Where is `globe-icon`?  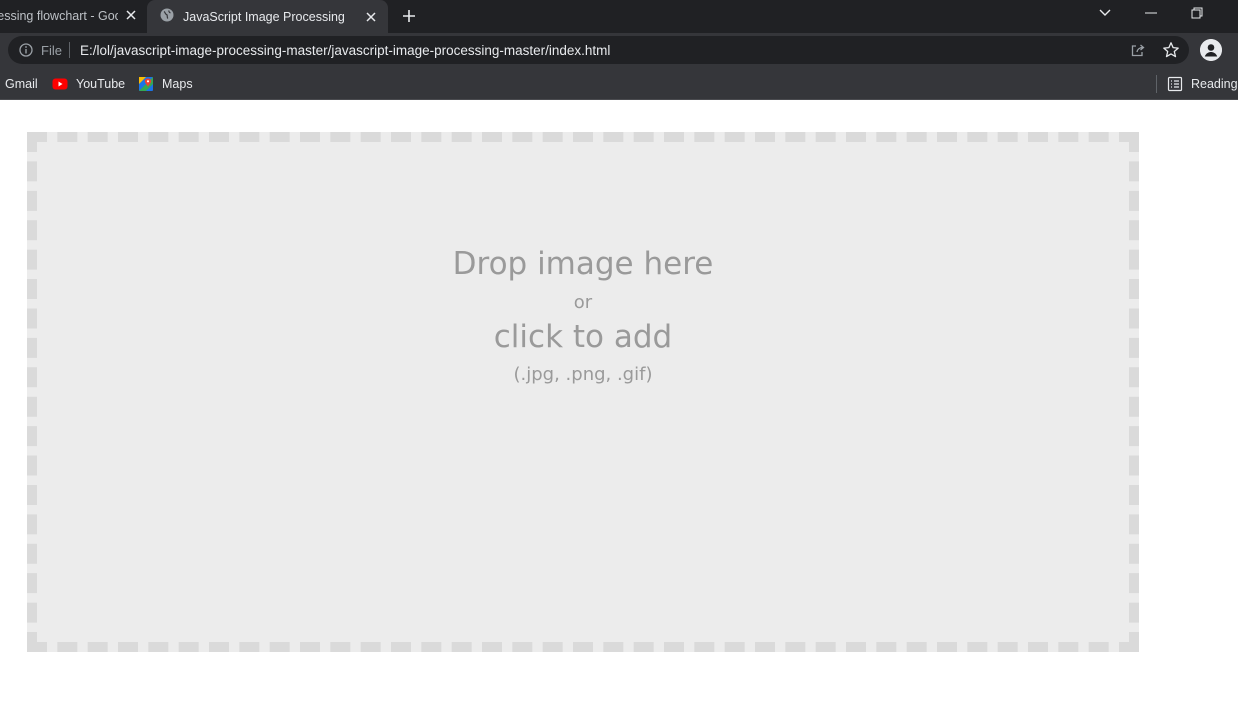 globe-icon is located at coordinates (167, 15).